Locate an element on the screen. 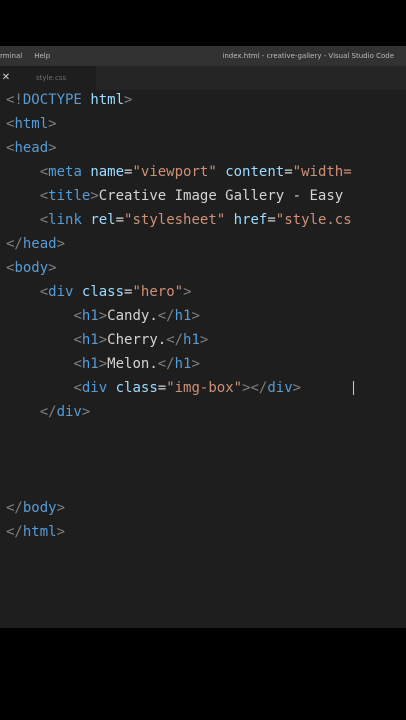 The width and height of the screenshot is (406, 720). code-line: <body> is located at coordinates (31, 268).